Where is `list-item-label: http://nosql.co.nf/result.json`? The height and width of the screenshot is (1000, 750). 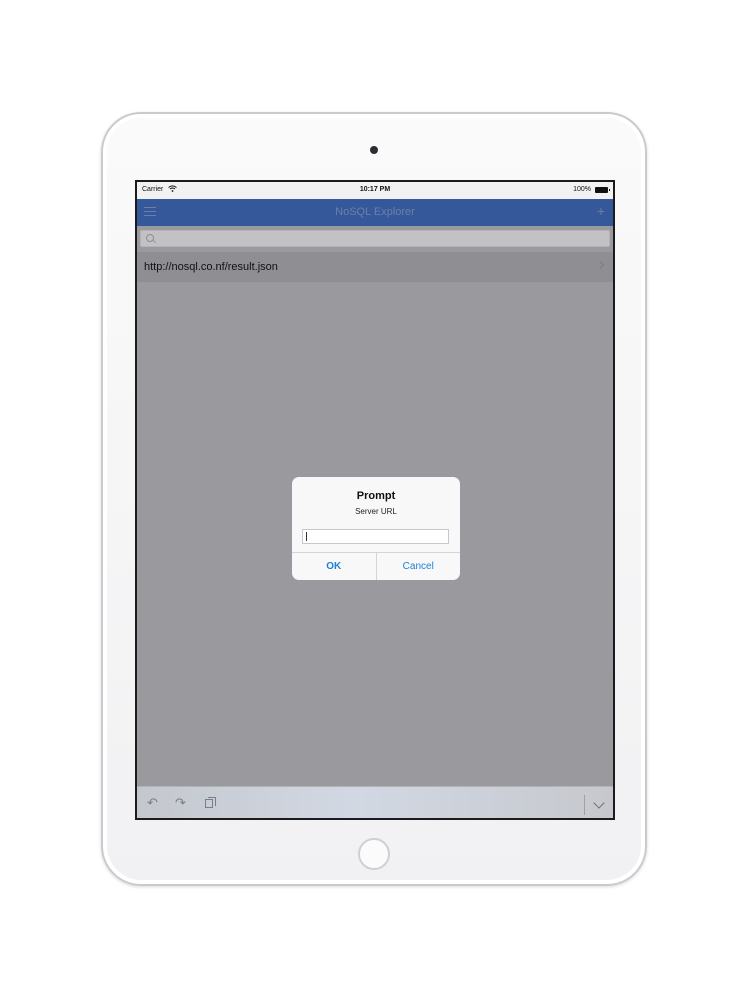 list-item-label: http://nosql.co.nf/result.json is located at coordinates (211, 267).